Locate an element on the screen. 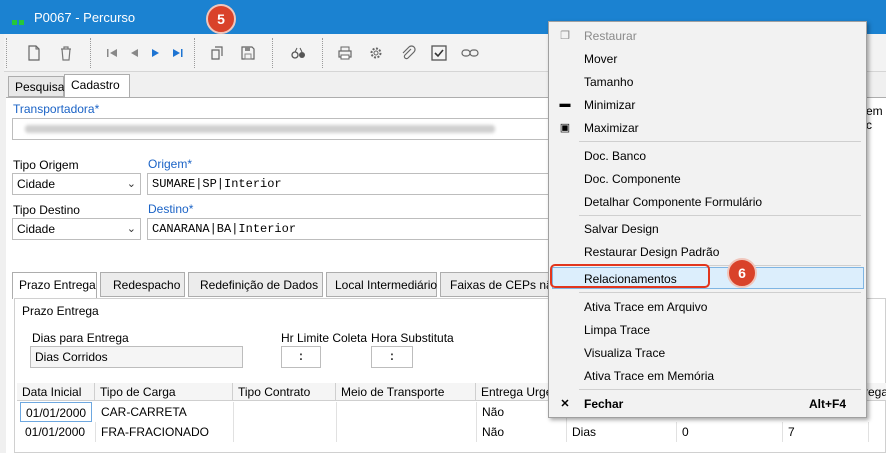 The width and height of the screenshot is (886, 453). menu-item-detalhar-componente: Detalhar Componente Formulário is located at coordinates (707, 202).